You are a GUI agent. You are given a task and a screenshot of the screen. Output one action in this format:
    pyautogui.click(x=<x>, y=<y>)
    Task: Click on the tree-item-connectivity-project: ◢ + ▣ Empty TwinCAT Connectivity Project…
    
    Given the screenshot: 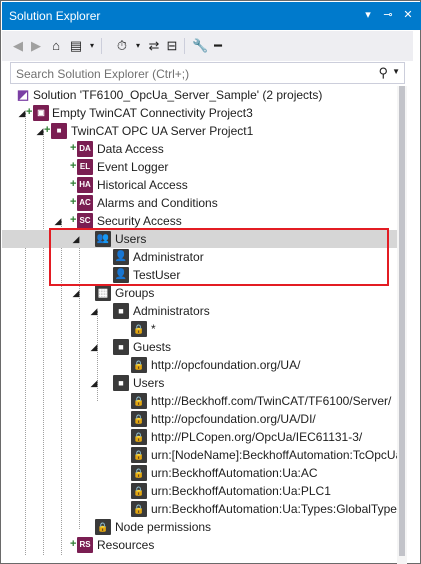 What is the action you would take?
    pyautogui.click(x=199, y=113)
    